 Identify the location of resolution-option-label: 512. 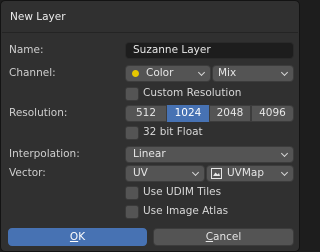
(146, 113).